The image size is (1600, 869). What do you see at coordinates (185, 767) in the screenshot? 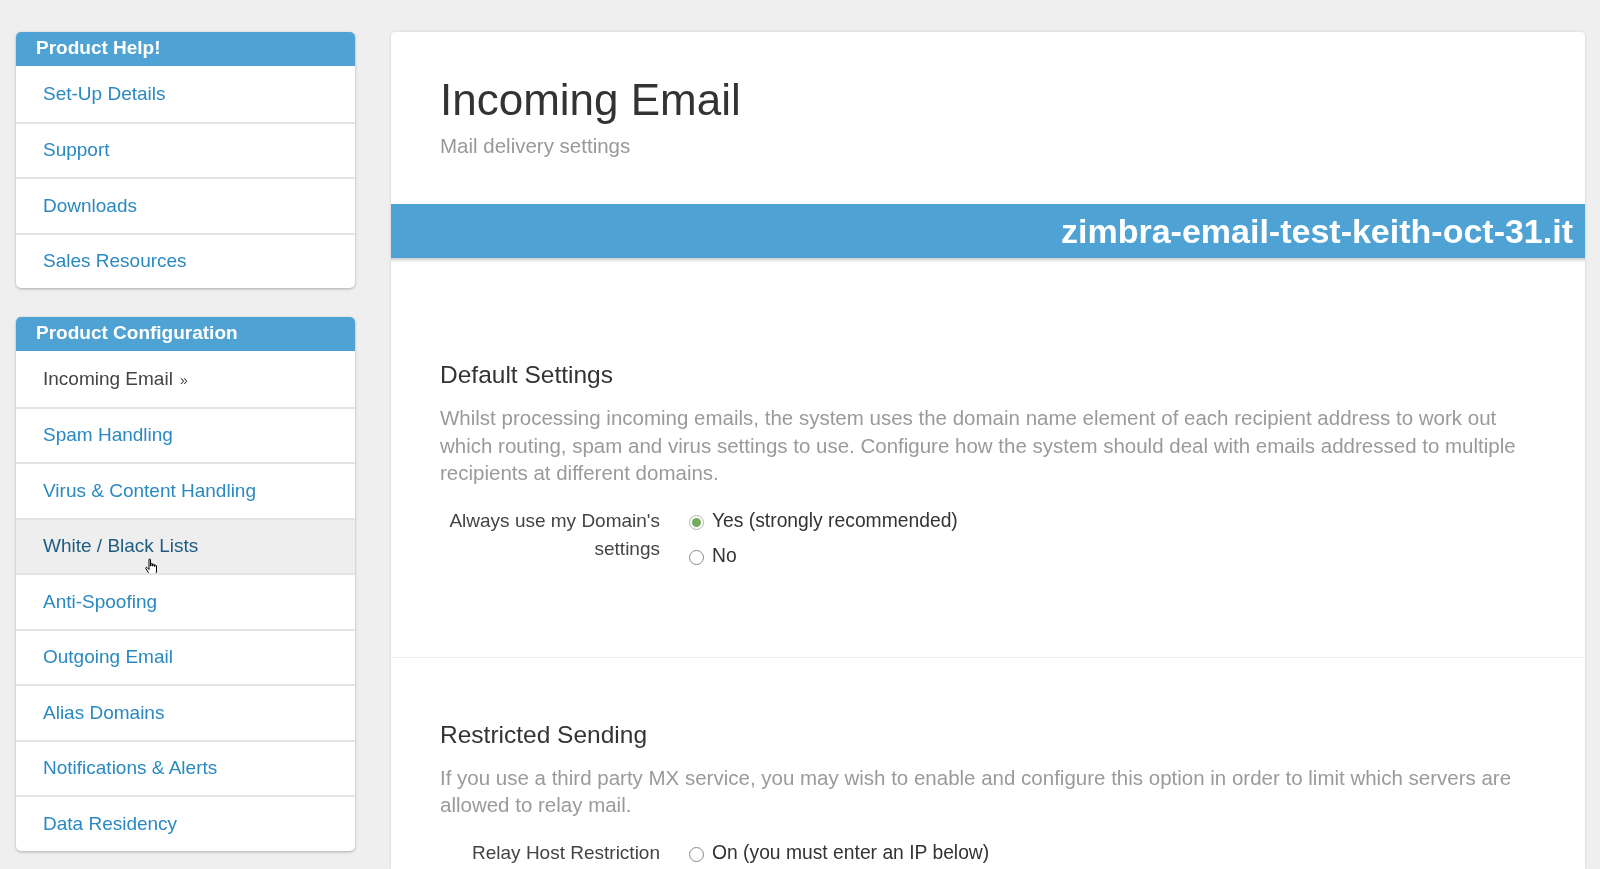
I see `sidebar-item: Notifications & Alerts` at bounding box center [185, 767].